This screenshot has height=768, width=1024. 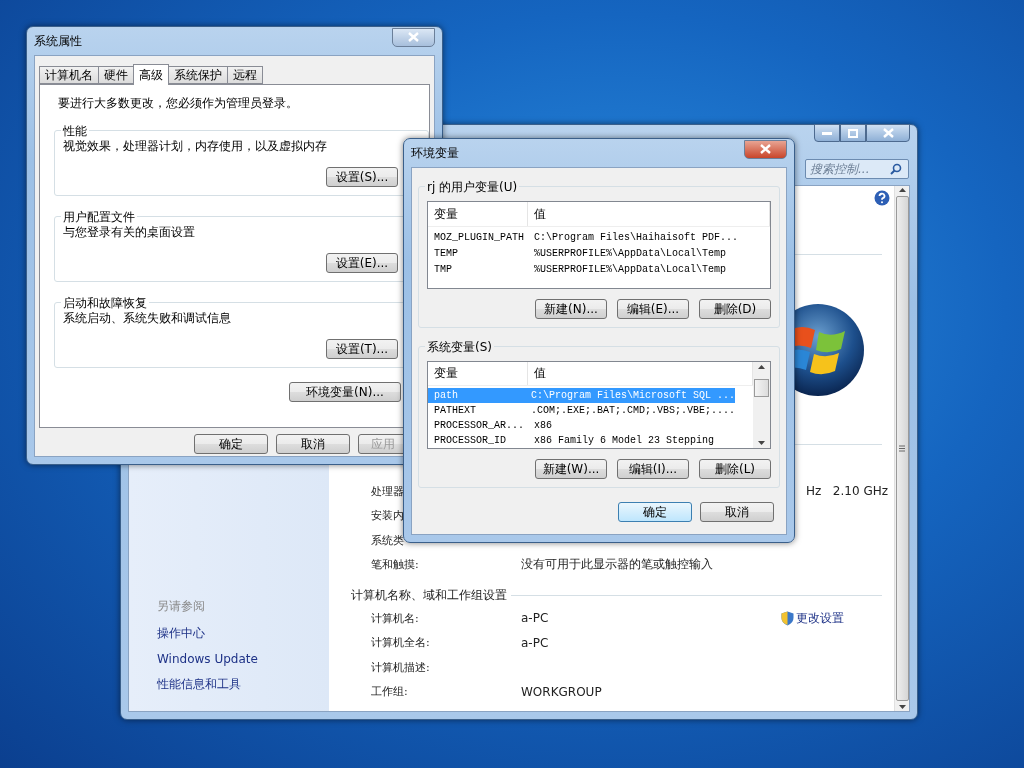 I want to click on variable-value: x86, so click(x=543, y=425).